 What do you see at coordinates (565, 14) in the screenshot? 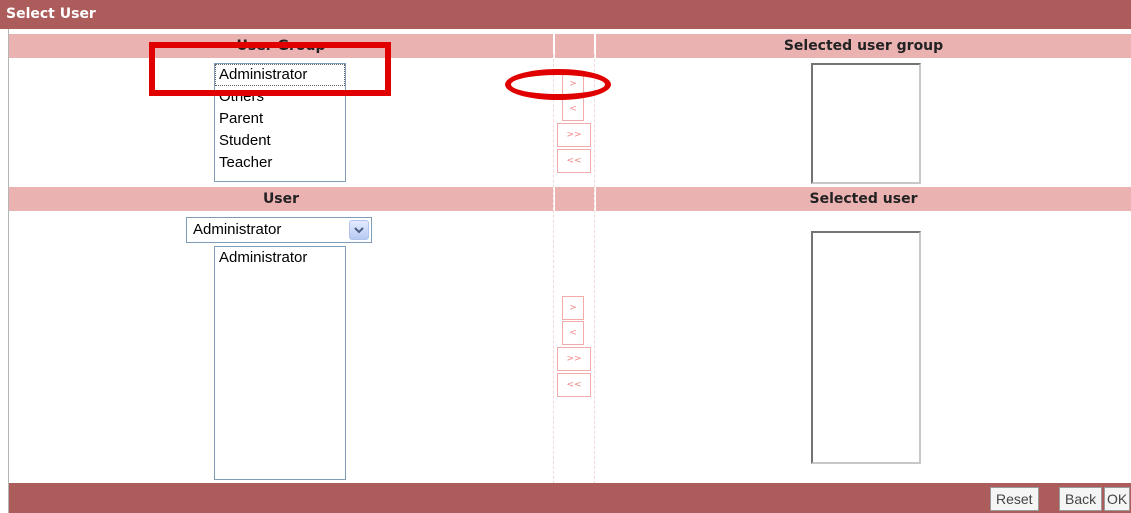
I see `window-titlebar: Select User` at bounding box center [565, 14].